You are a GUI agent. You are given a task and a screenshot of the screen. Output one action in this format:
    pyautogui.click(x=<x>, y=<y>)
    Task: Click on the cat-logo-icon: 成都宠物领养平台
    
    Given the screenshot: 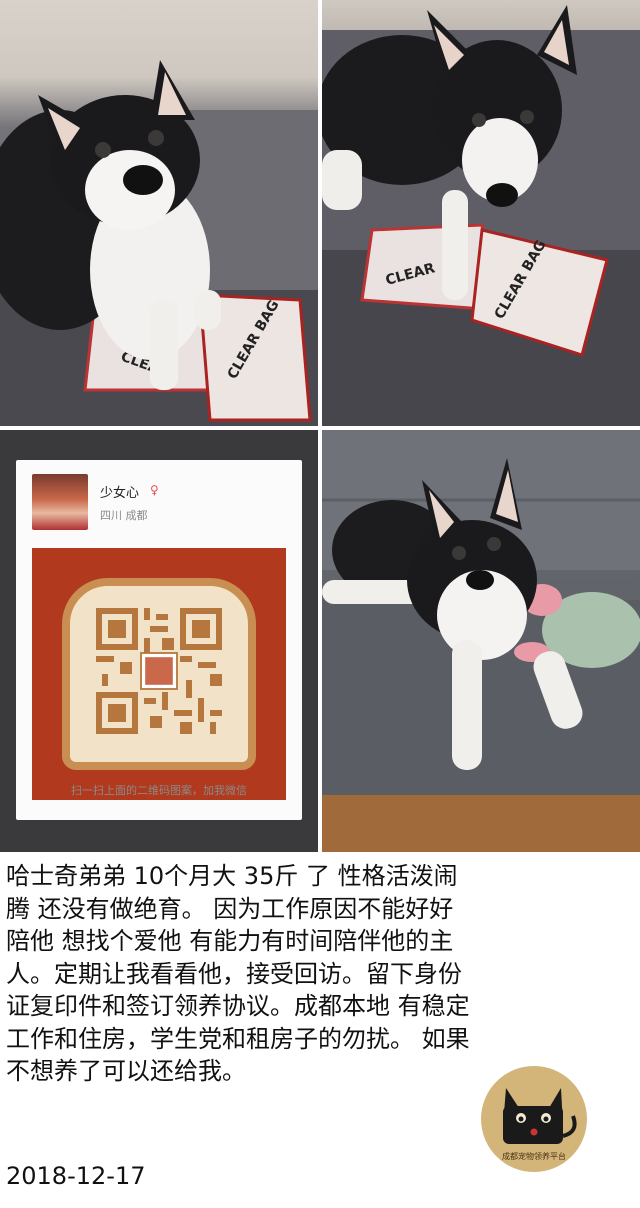 What is the action you would take?
    pyautogui.click(x=539, y=1124)
    